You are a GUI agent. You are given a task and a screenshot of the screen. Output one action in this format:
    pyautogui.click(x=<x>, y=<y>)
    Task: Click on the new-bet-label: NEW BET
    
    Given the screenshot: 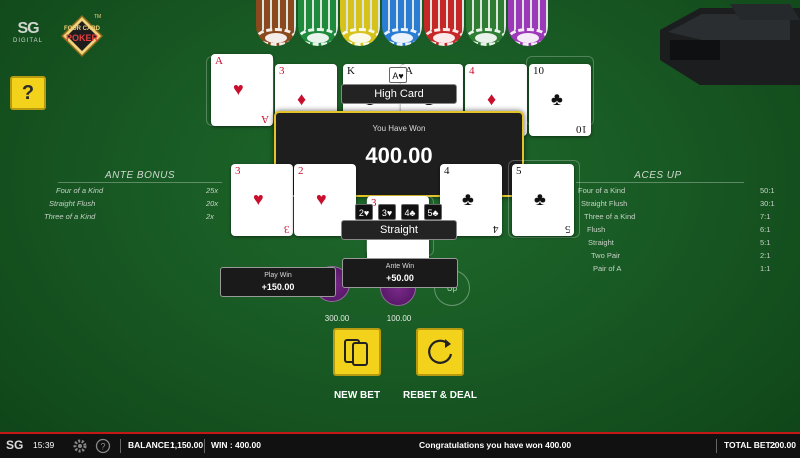 What is the action you would take?
    pyautogui.click(x=357, y=395)
    